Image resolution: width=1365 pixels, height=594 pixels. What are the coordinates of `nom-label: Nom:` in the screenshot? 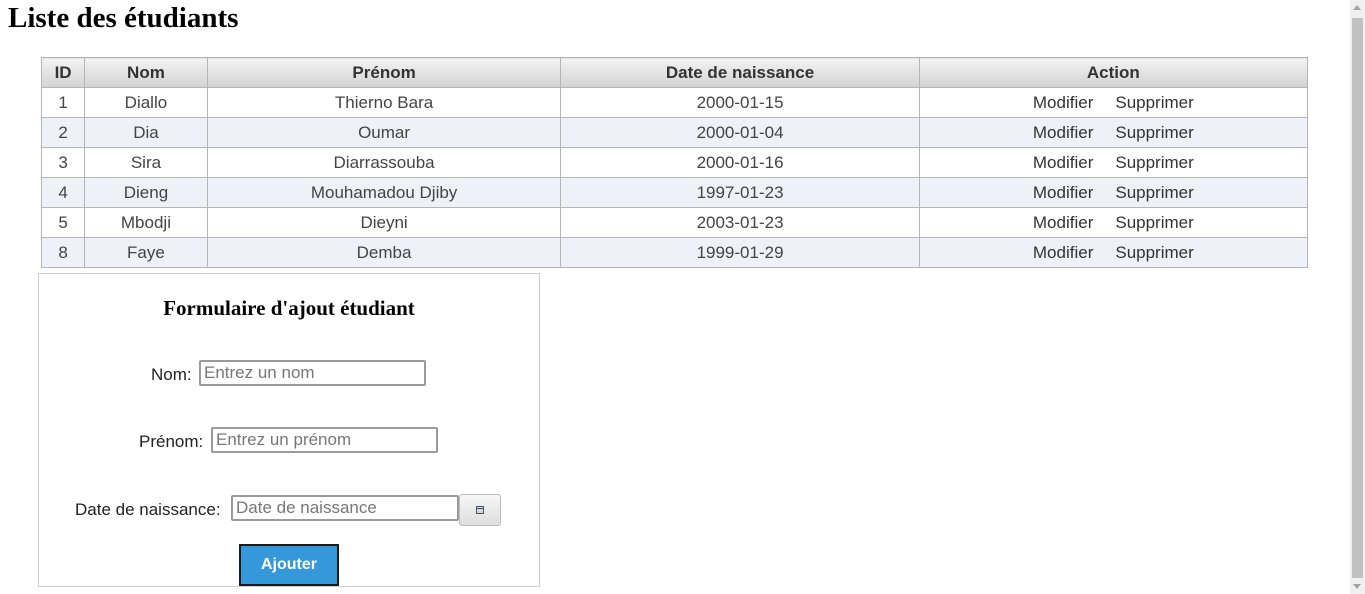 It's located at (171, 374).